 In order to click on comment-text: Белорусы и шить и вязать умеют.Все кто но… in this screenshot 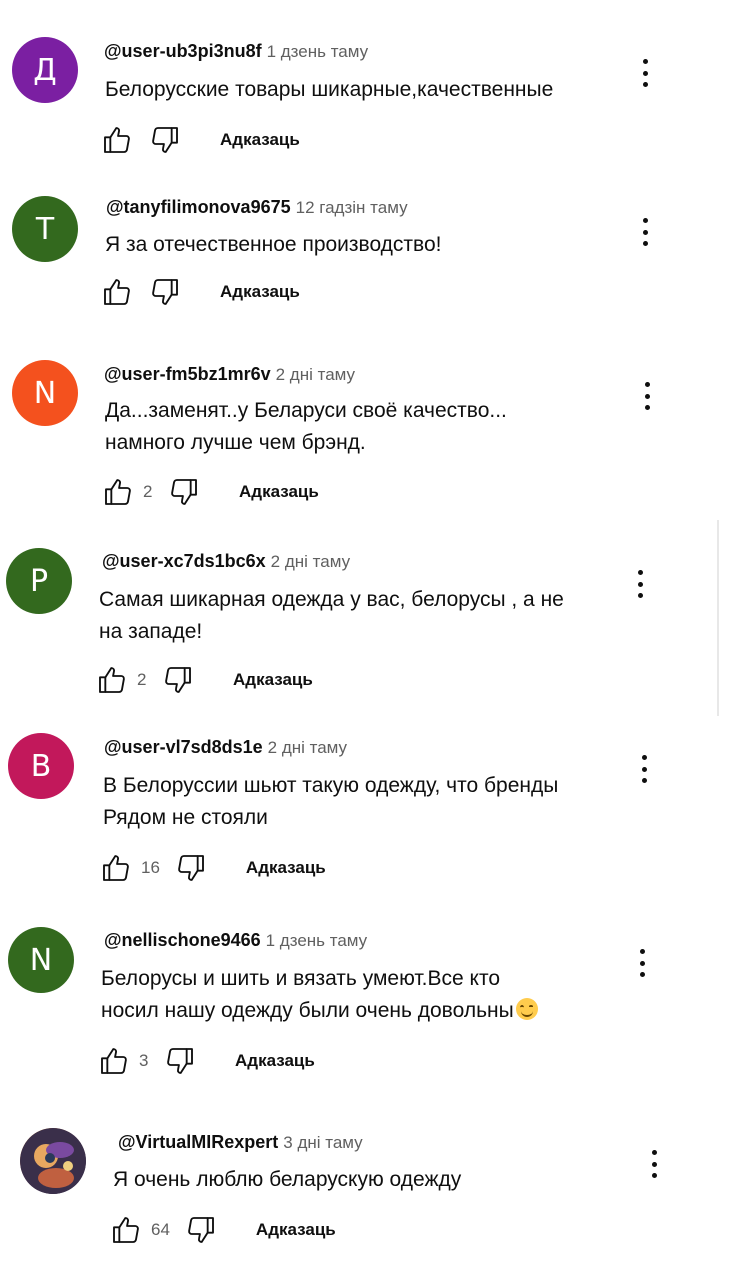, I will do `click(371, 995)`.